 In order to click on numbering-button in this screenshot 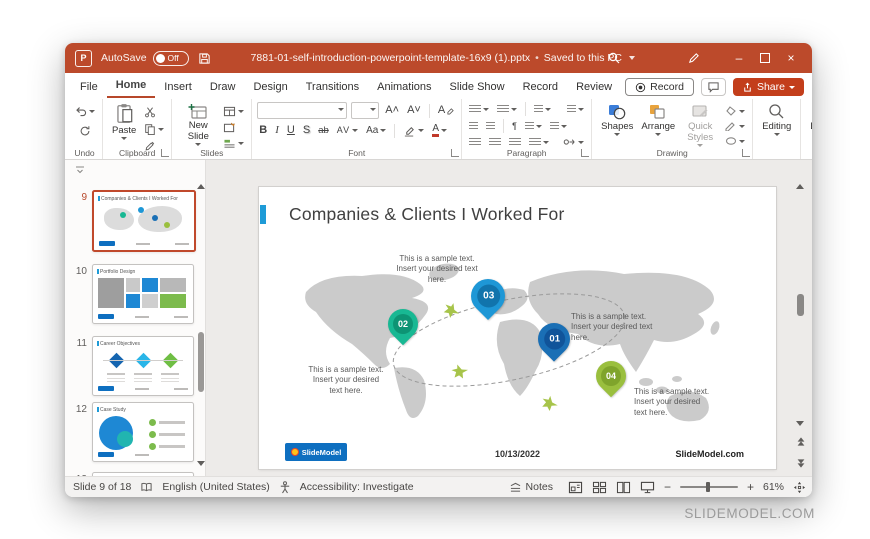, I will do `click(507, 109)`.